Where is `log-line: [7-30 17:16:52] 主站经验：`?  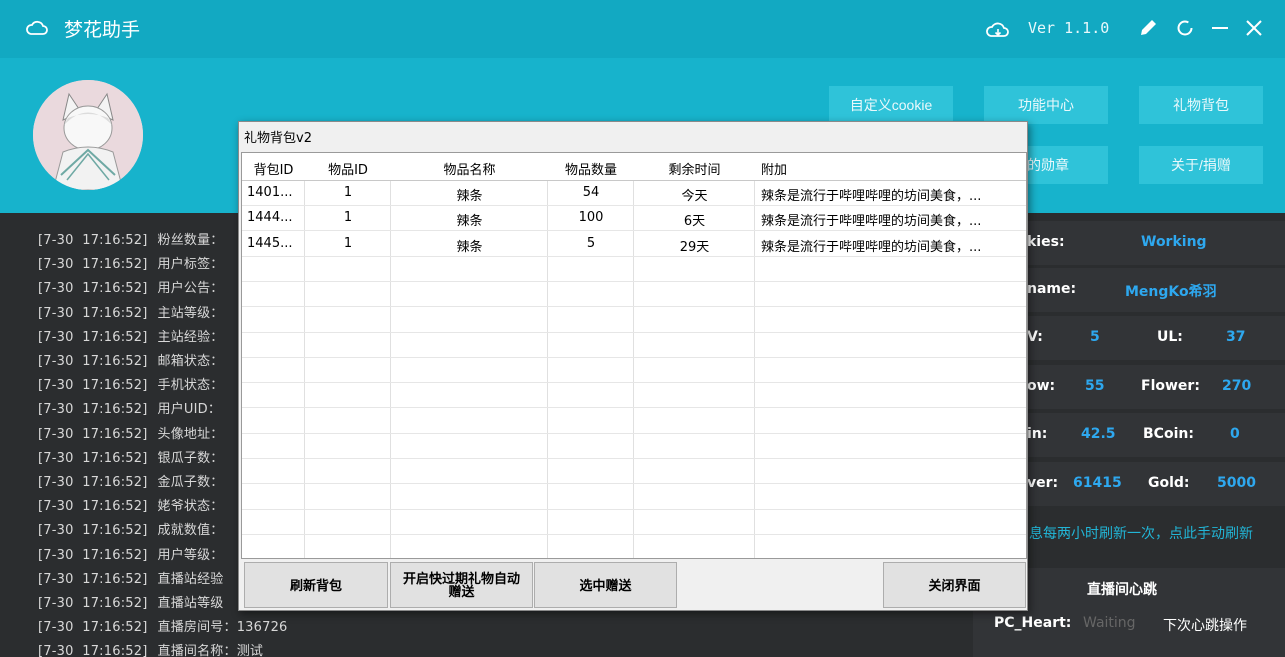 log-line: [7-30 17:16:52] 主站经验： is located at coordinates (131, 335).